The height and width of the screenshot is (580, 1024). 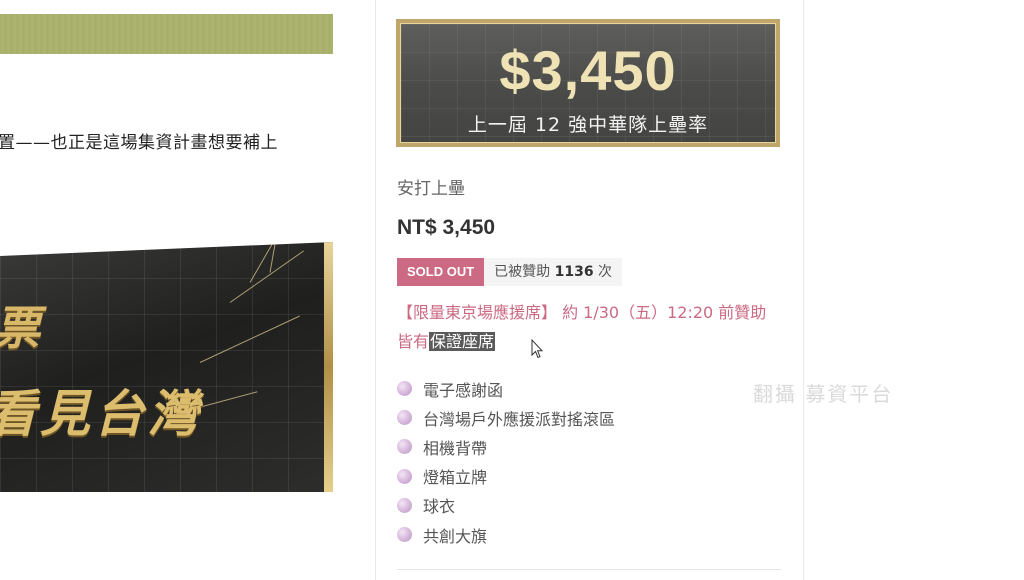 I want to click on reward-image-inner: $3,450 上一屆 12 強中華隊上壘率, so click(x=588, y=83).